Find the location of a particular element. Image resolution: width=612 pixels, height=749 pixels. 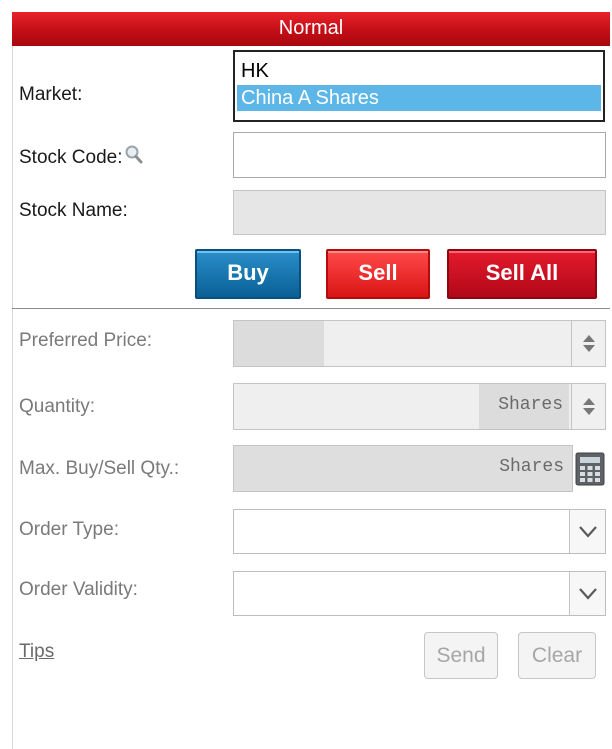

stock-code-label: Stock Code: is located at coordinates (81, 158).